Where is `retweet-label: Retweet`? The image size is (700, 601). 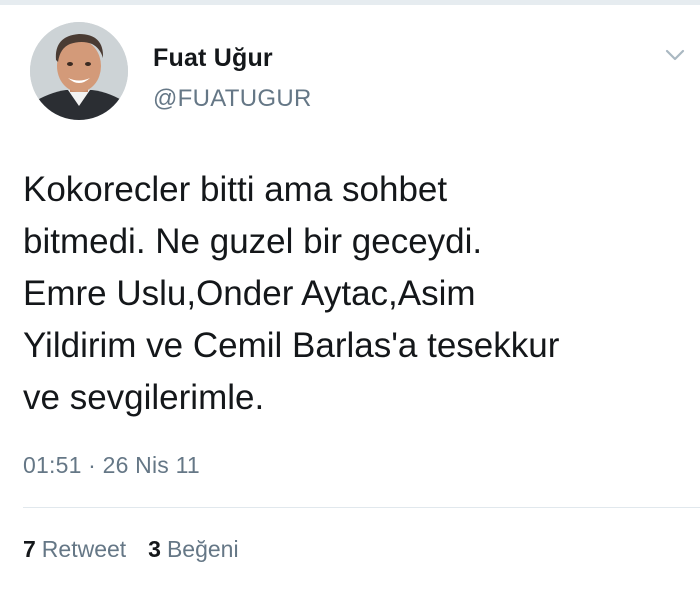
retweet-label: Retweet is located at coordinates (84, 549).